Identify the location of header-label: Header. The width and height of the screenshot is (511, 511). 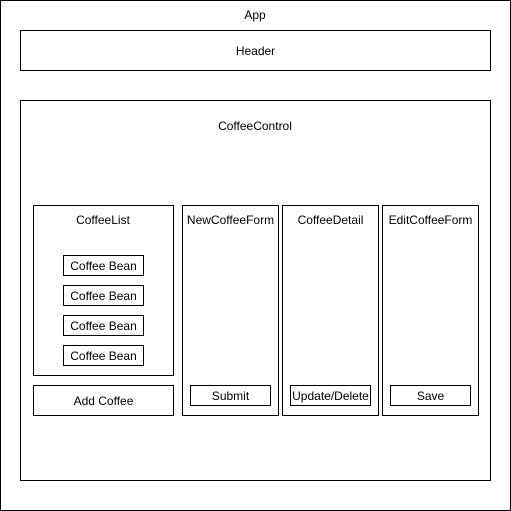
(255, 50).